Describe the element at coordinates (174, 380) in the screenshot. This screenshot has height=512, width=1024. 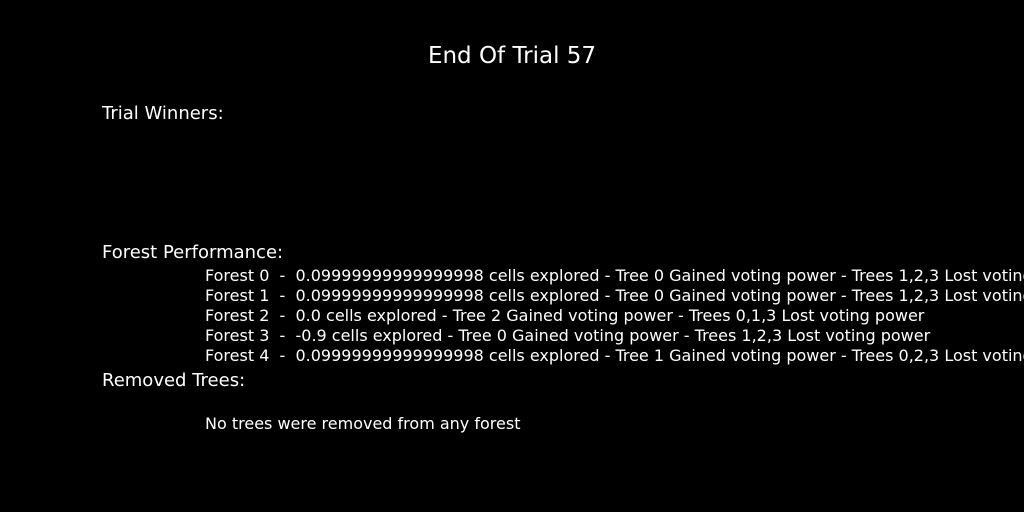
I see `removed-trees-label: Removed Trees:` at that location.